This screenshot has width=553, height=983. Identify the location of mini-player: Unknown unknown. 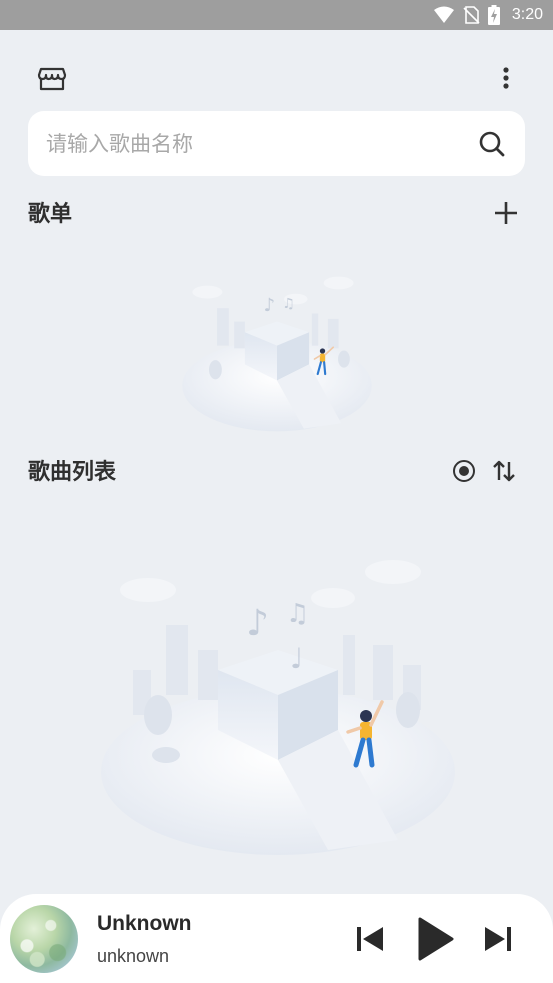
(276, 938).